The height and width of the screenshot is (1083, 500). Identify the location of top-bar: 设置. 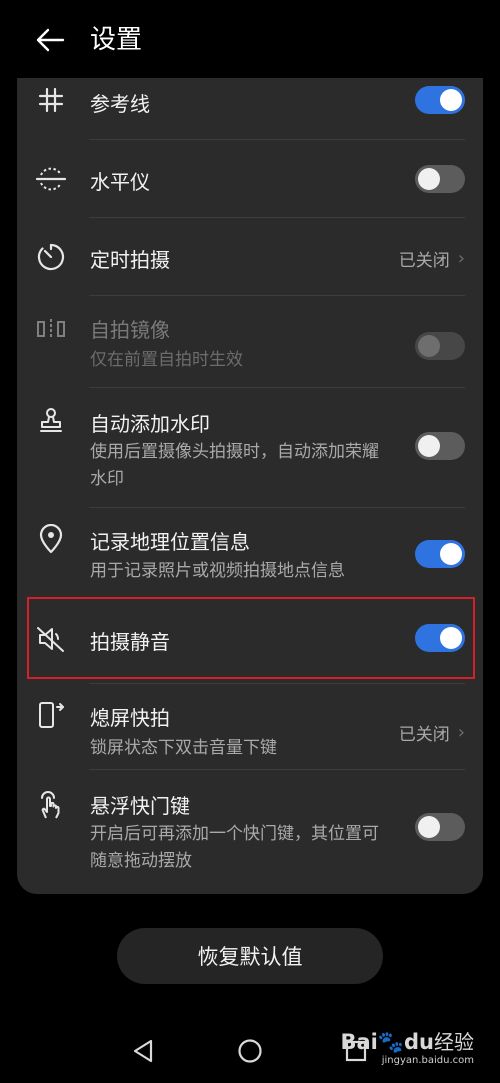
(250, 40).